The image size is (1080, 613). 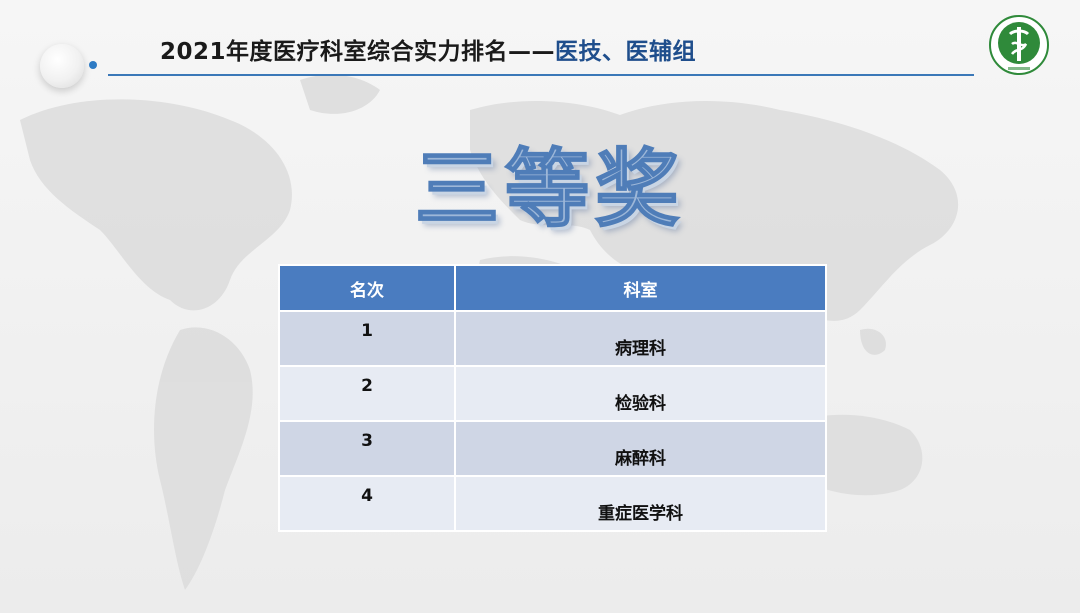 I want to click on table-header-row: 名次 科室, so click(x=552, y=288).